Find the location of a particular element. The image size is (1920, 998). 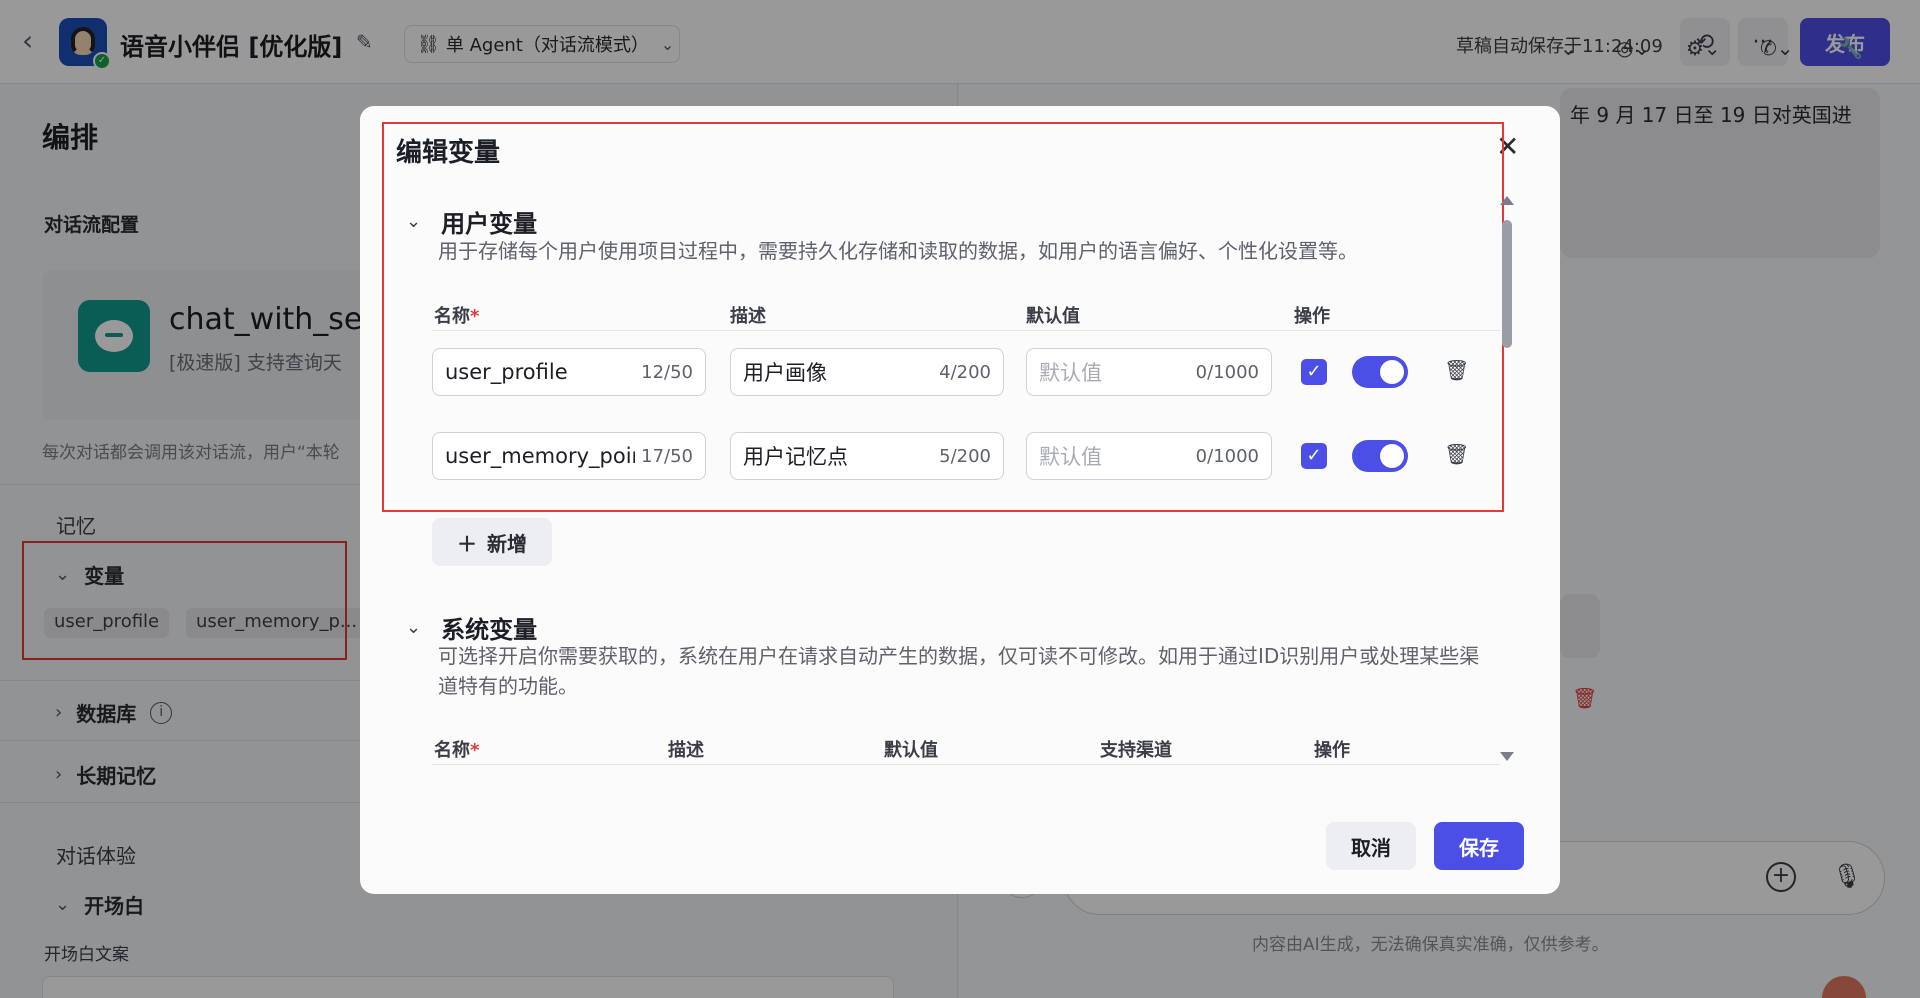

plus-icon: ＋ is located at coordinates (467, 543).